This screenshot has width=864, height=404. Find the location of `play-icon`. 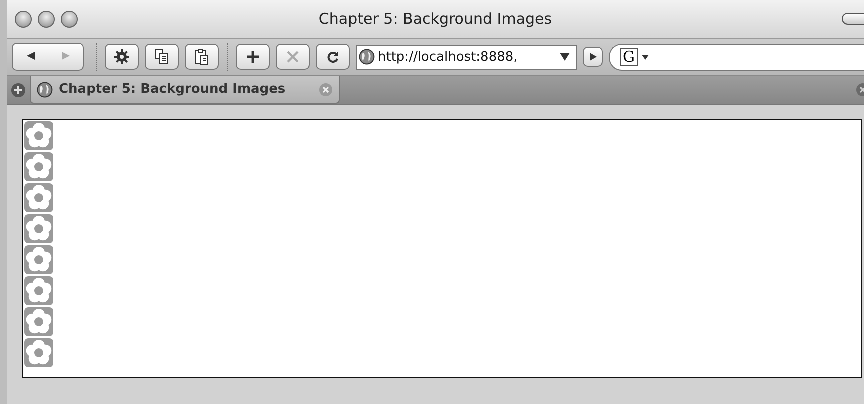

play-icon is located at coordinates (593, 57).